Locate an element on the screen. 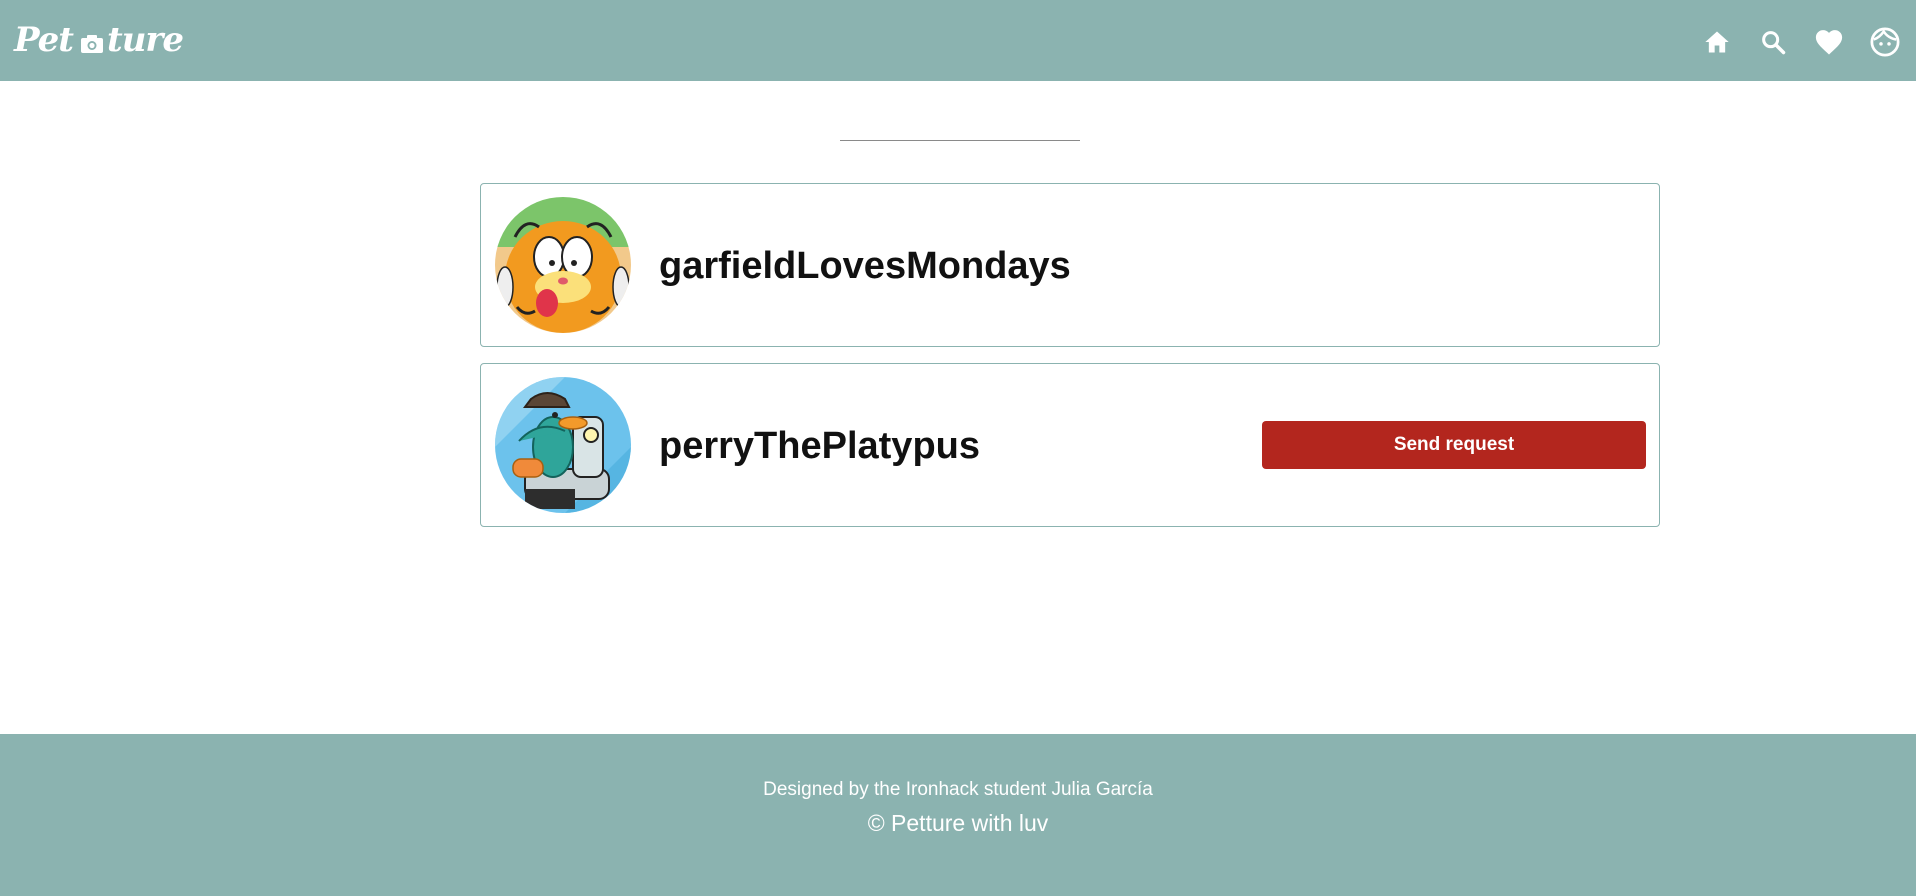  logo-text-right: ture is located at coordinates (145, 40).